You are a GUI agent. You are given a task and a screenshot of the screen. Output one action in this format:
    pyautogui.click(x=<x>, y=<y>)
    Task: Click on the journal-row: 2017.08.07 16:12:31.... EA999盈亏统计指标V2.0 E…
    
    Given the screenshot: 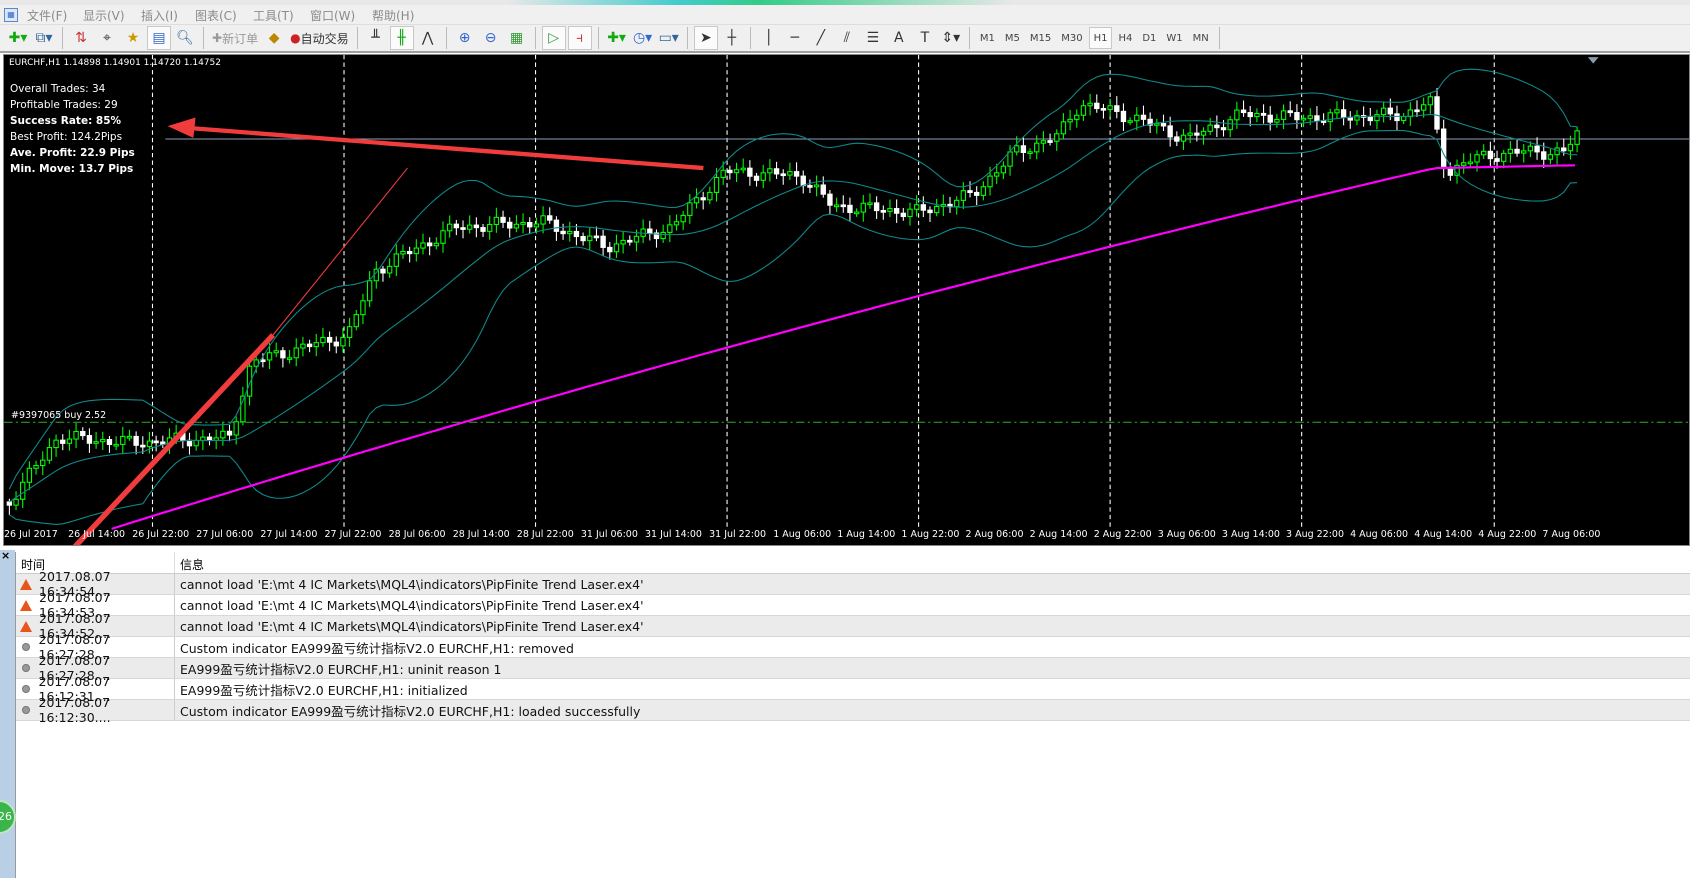 What is the action you would take?
    pyautogui.click(x=853, y=689)
    